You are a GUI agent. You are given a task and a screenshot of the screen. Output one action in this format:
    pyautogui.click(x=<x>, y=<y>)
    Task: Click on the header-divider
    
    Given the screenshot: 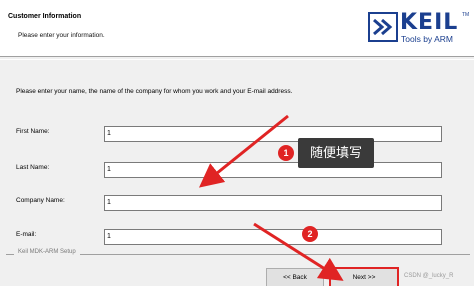 What is the action you would take?
    pyautogui.click(x=237, y=58)
    